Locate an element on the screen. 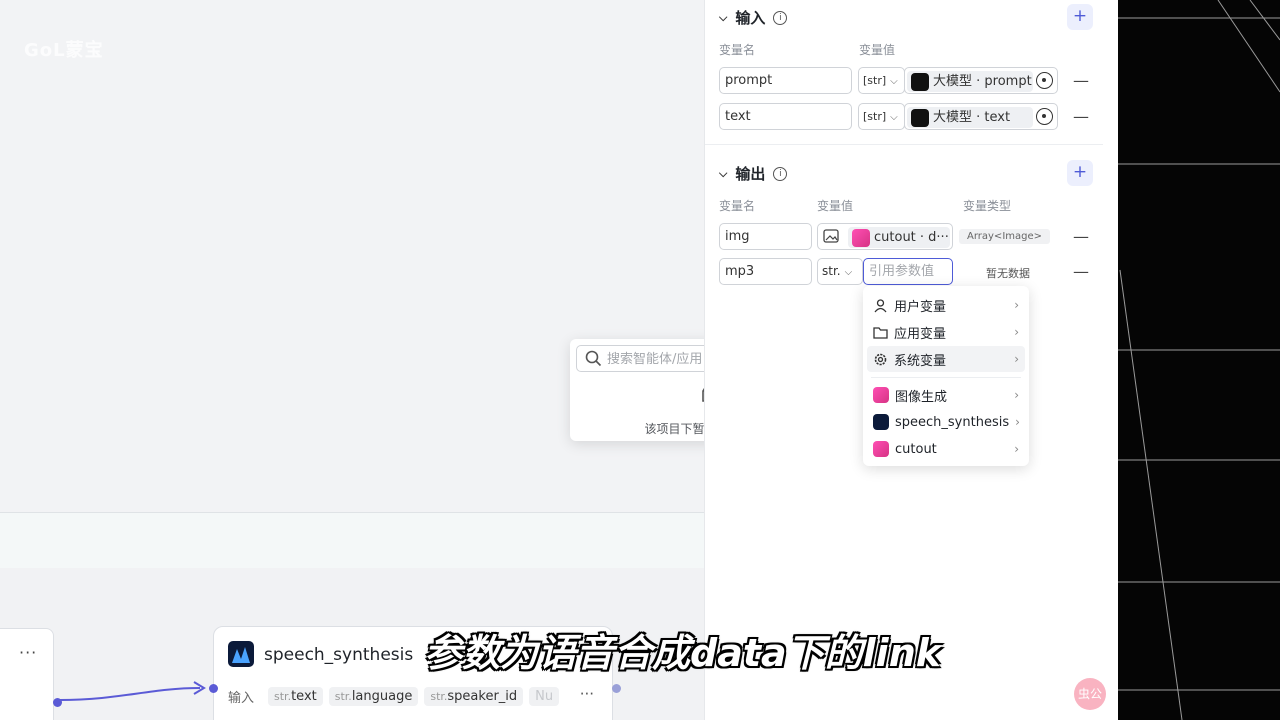 This screenshot has height=720, width=1280. param-tag: Nu is located at coordinates (544, 696).